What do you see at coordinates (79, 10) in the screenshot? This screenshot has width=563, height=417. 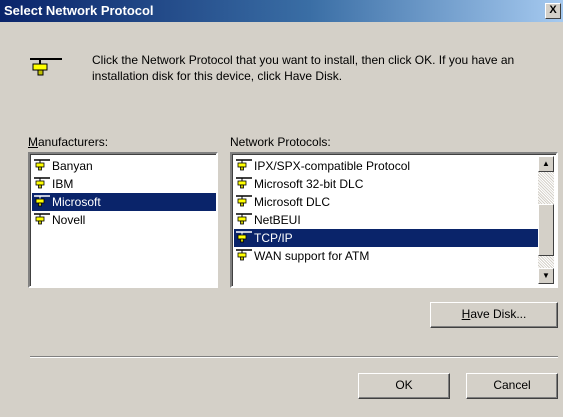 I see `window-title: Select Network Protocol` at bounding box center [79, 10].